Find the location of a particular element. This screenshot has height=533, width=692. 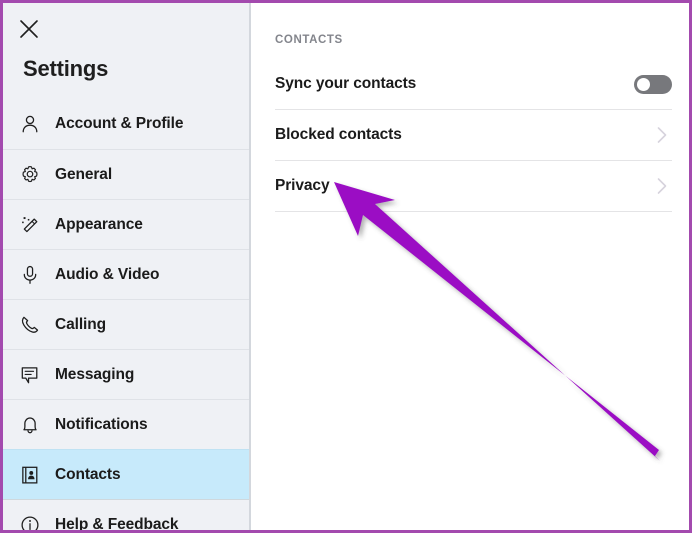

sidebar-item-label: Contacts is located at coordinates (88, 474).